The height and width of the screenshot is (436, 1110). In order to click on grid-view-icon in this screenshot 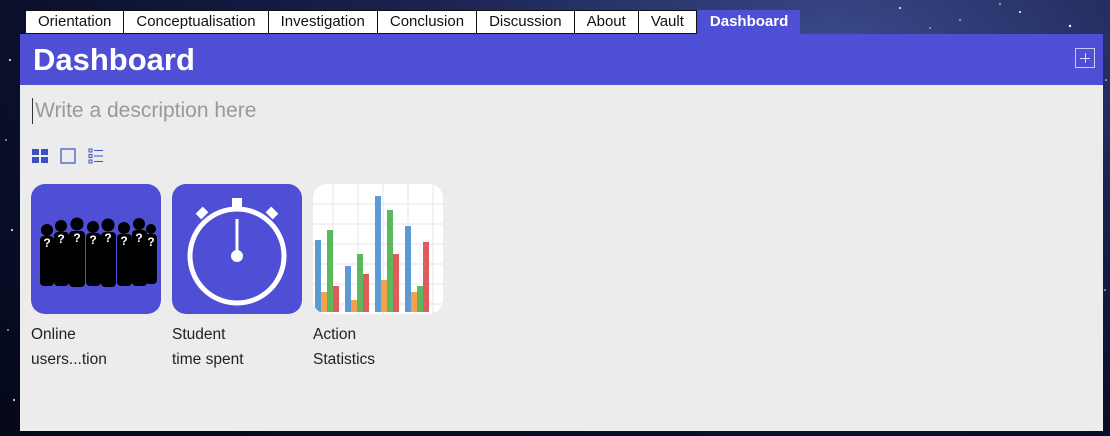, I will do `click(40, 156)`.